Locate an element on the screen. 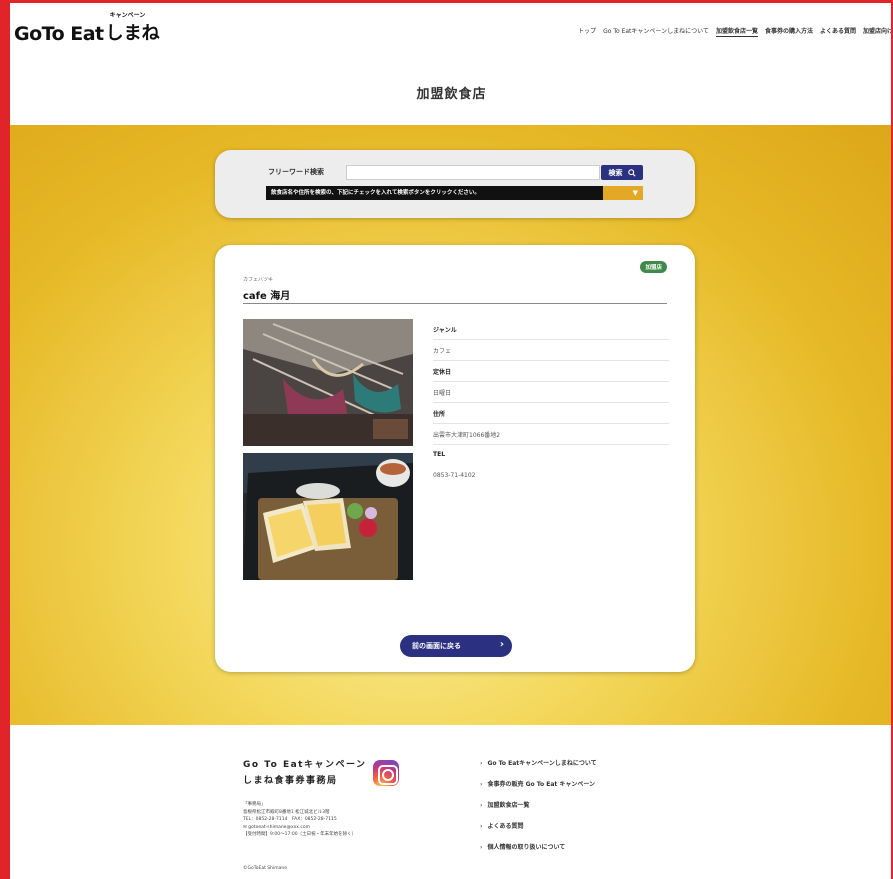  logo-campaign: キャンペーン is located at coordinates (127, 15).